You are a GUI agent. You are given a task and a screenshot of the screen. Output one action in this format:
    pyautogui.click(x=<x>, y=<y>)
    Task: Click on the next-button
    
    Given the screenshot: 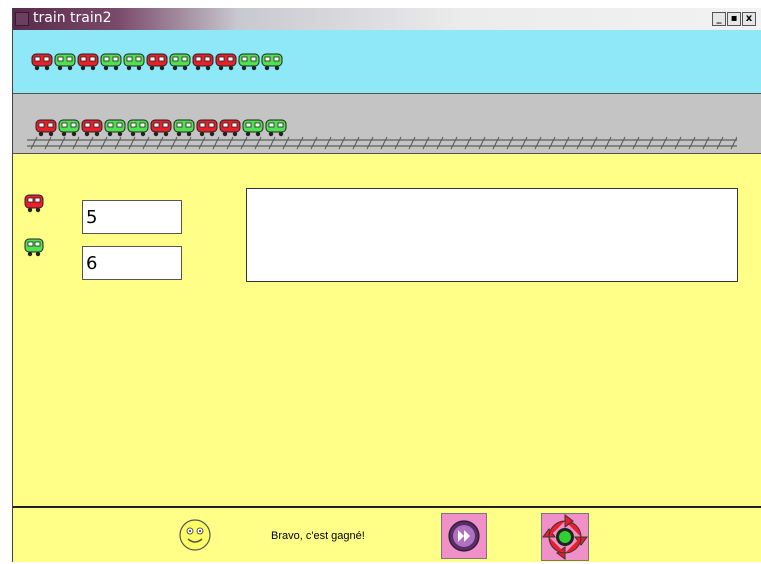 What is the action you would take?
    pyautogui.click(x=464, y=536)
    